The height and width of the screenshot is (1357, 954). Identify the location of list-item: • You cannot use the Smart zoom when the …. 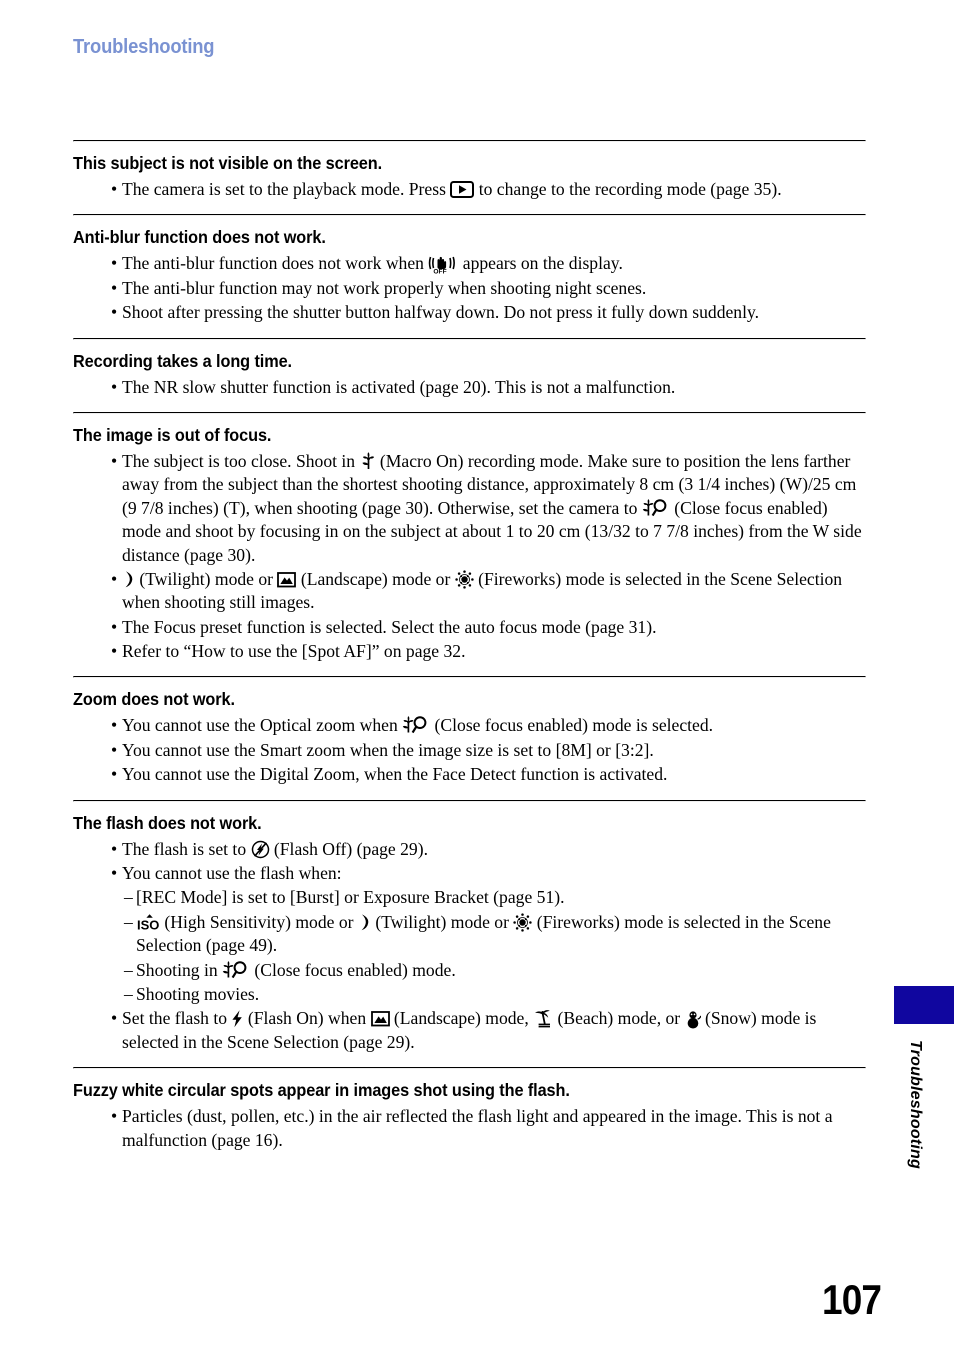
(468, 750).